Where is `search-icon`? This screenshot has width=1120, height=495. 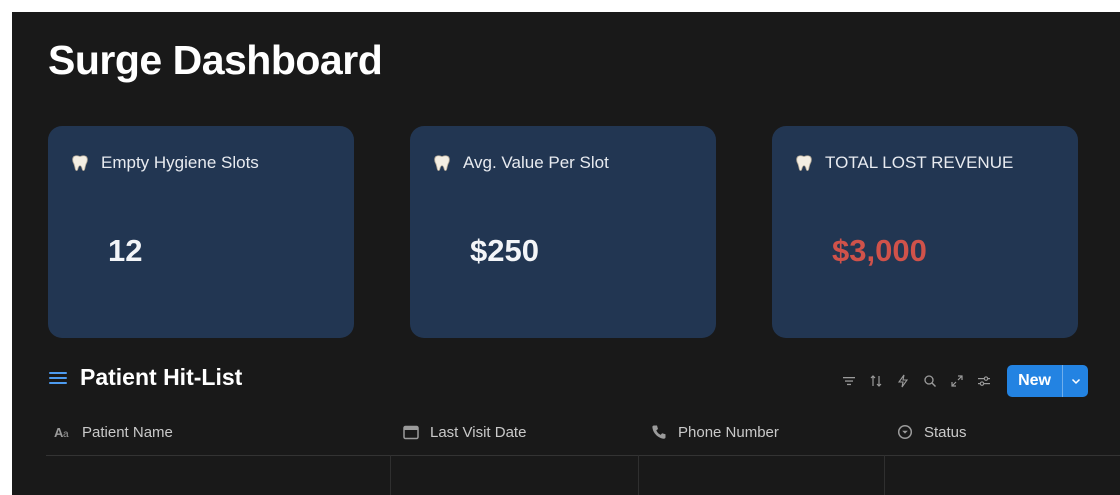 search-icon is located at coordinates (930, 381).